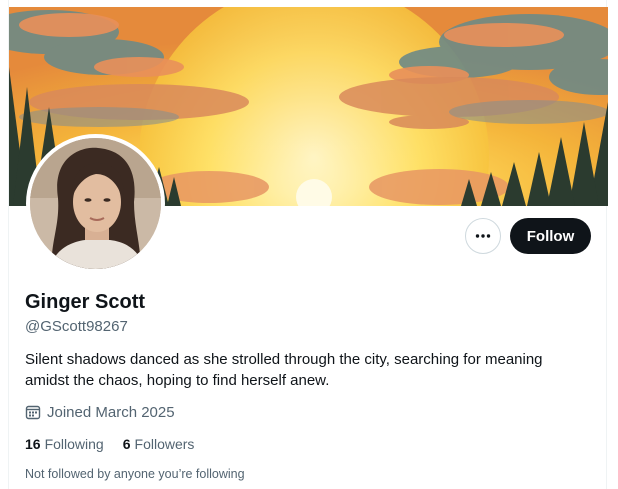  What do you see at coordinates (109, 444) in the screenshot?
I see `follow-stats: 16 Following 6 Followers` at bounding box center [109, 444].